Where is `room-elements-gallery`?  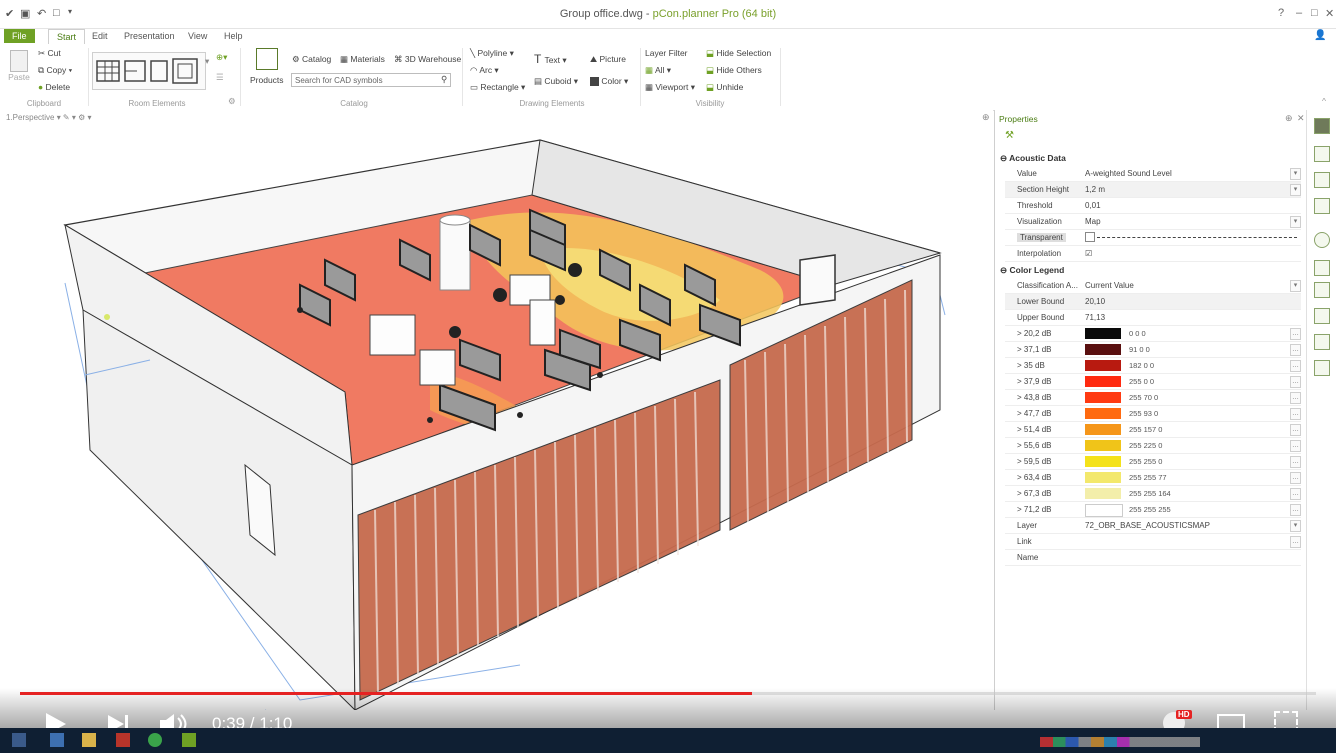 room-elements-gallery is located at coordinates (149, 71).